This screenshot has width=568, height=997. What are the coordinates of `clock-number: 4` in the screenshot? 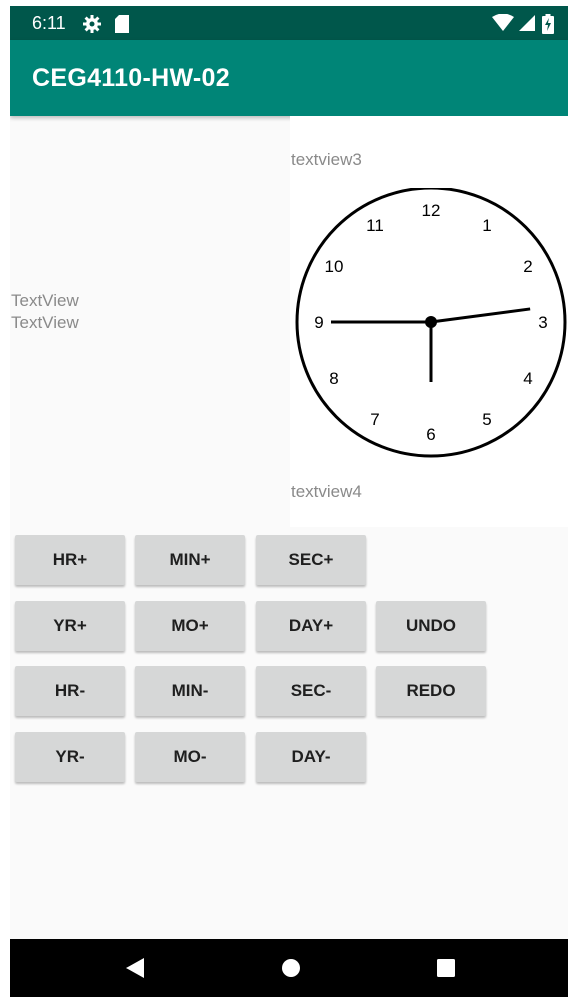 It's located at (527, 378).